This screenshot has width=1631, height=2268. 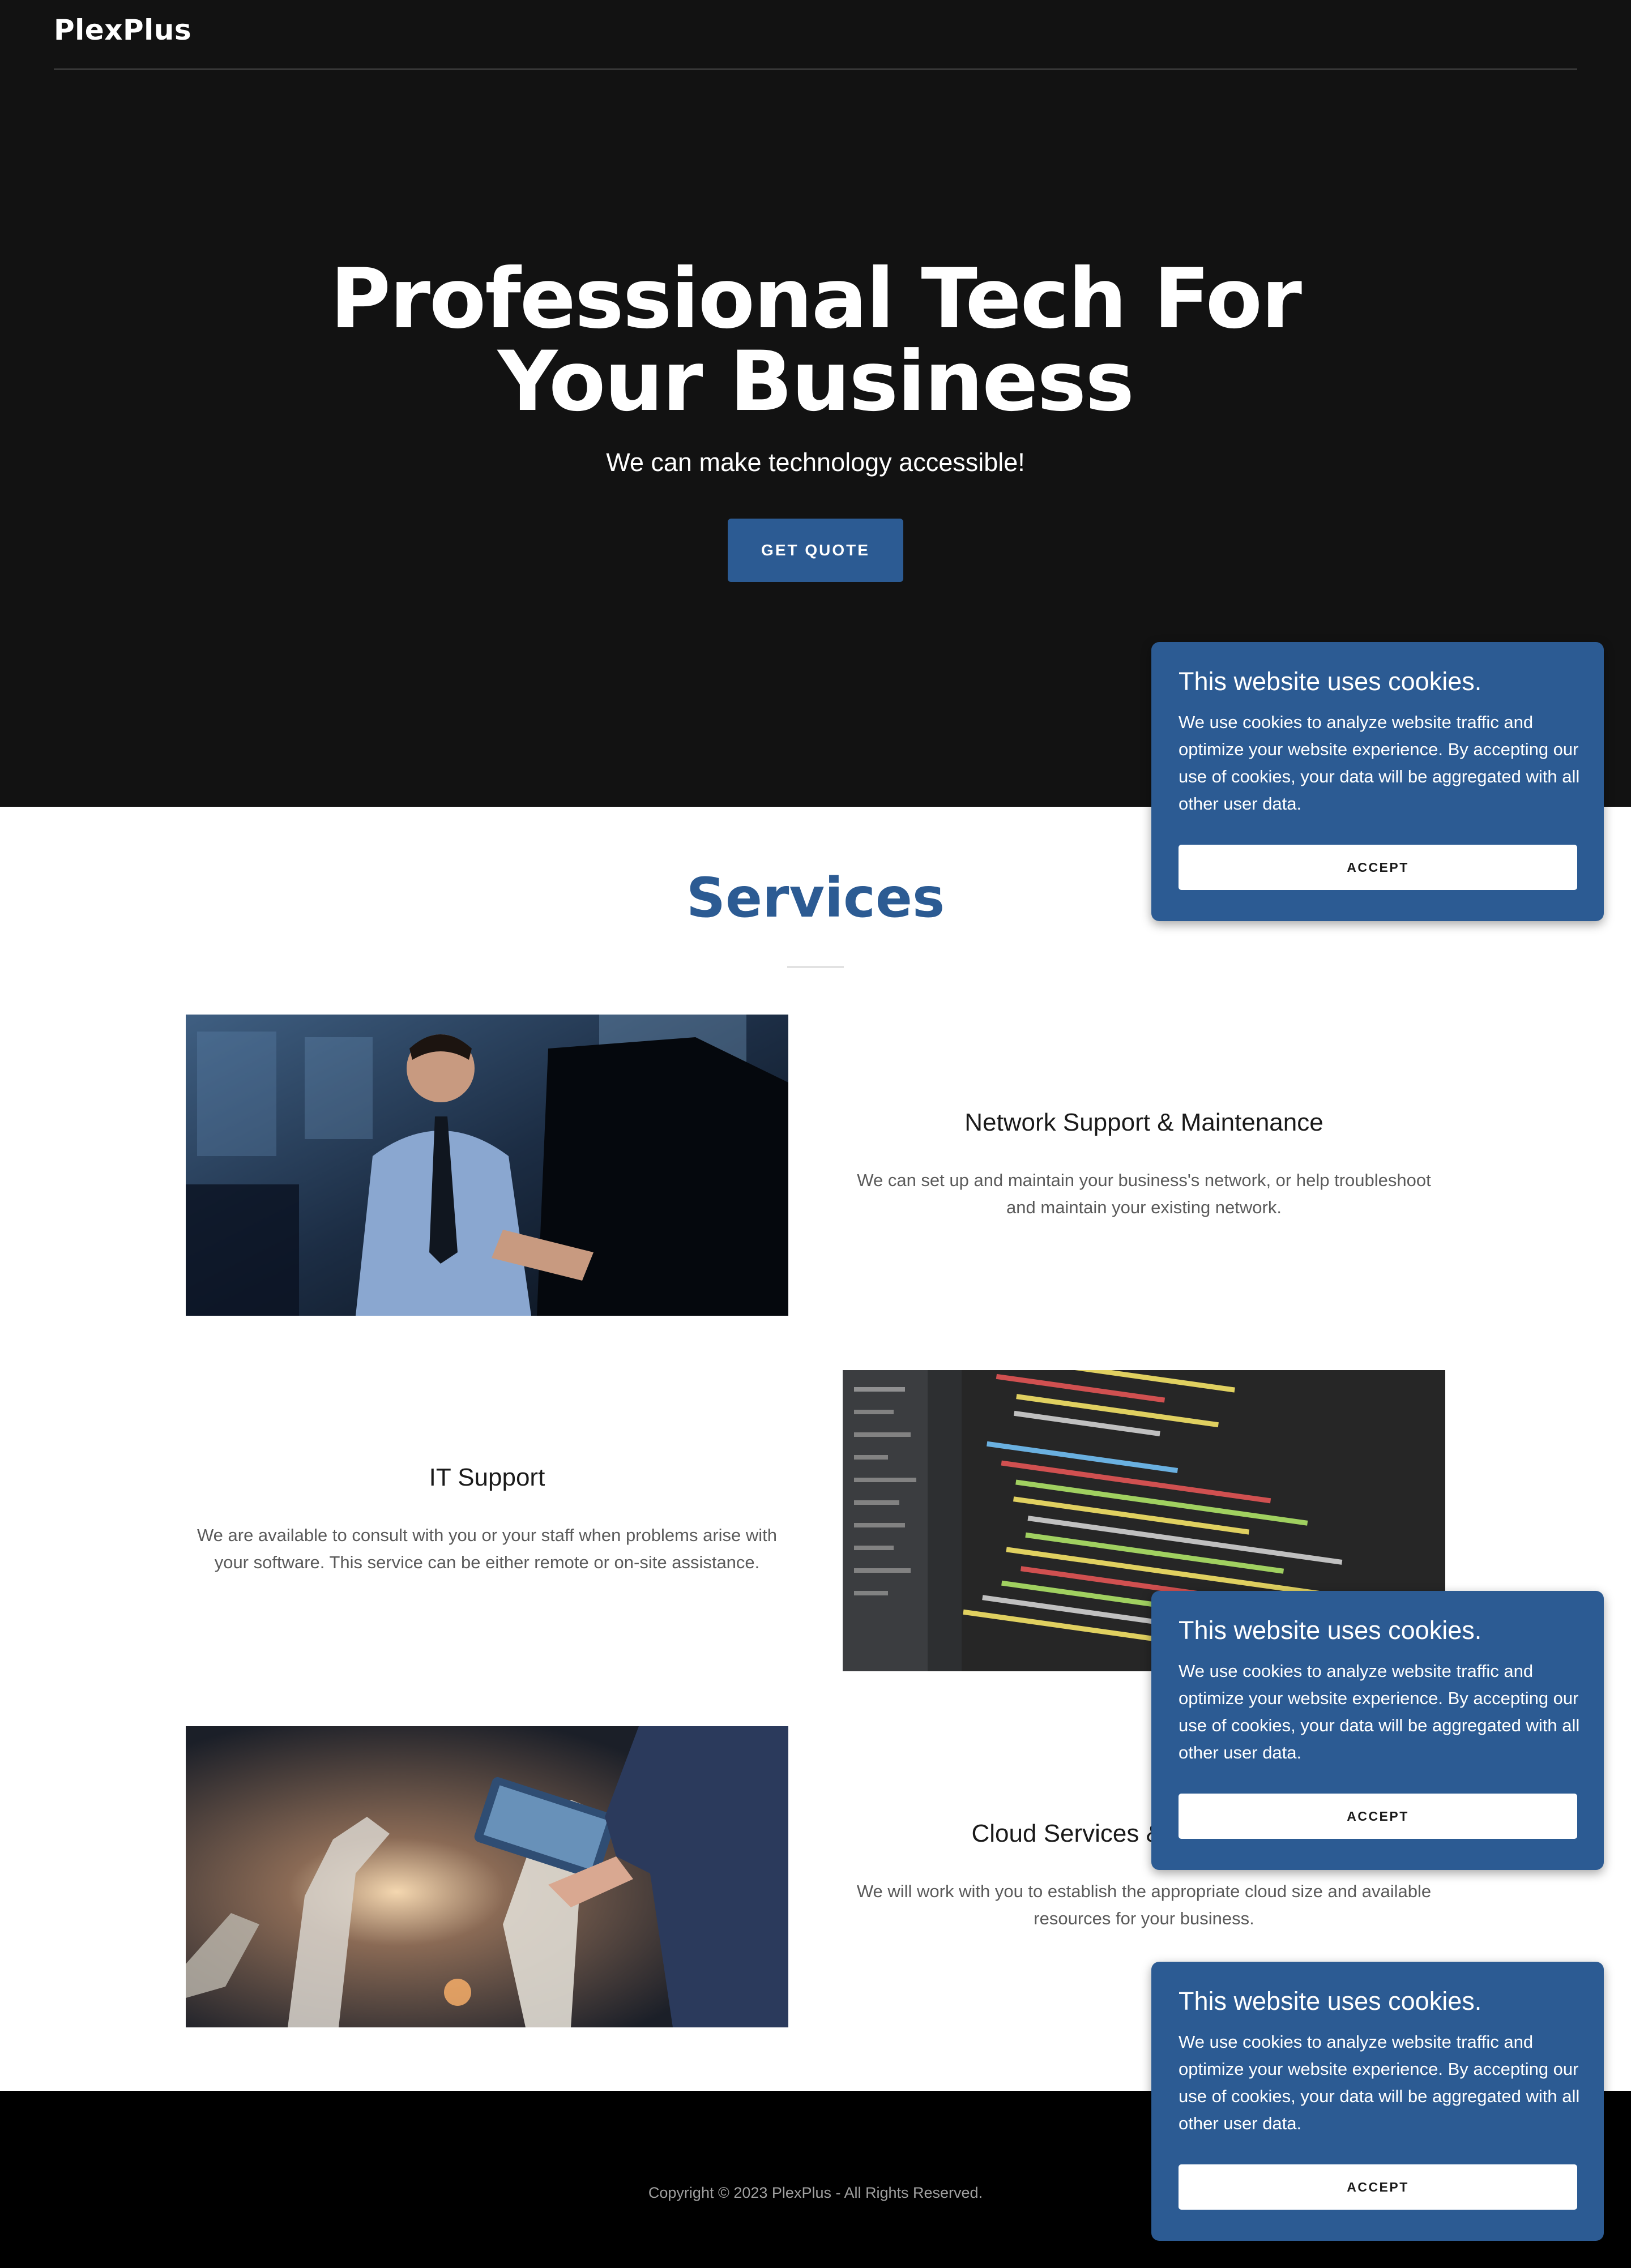 I want to click on site-logo: PlexPlus, so click(x=123, y=30).